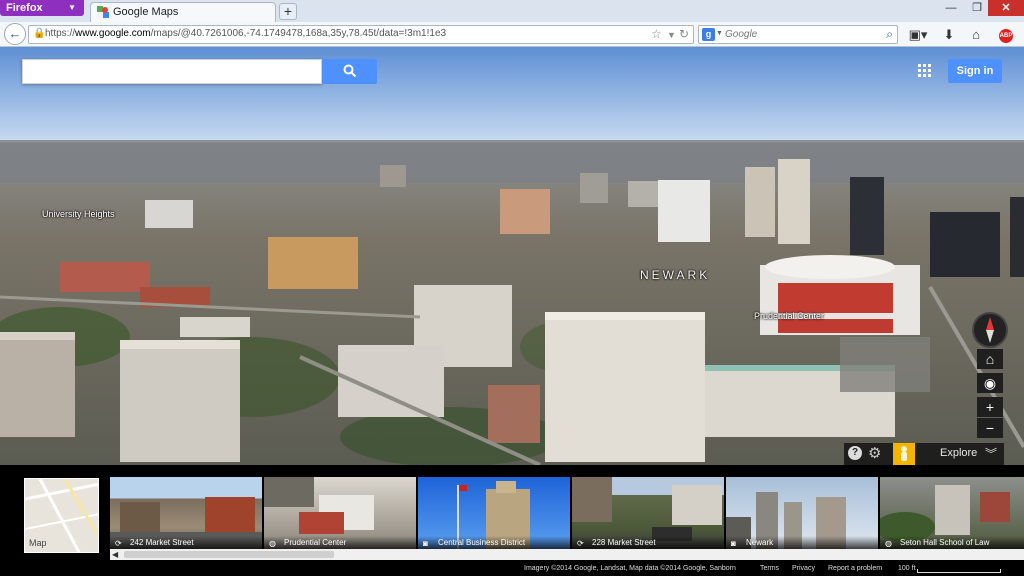  I want to click on photo-caption: Central Business District, so click(482, 542).